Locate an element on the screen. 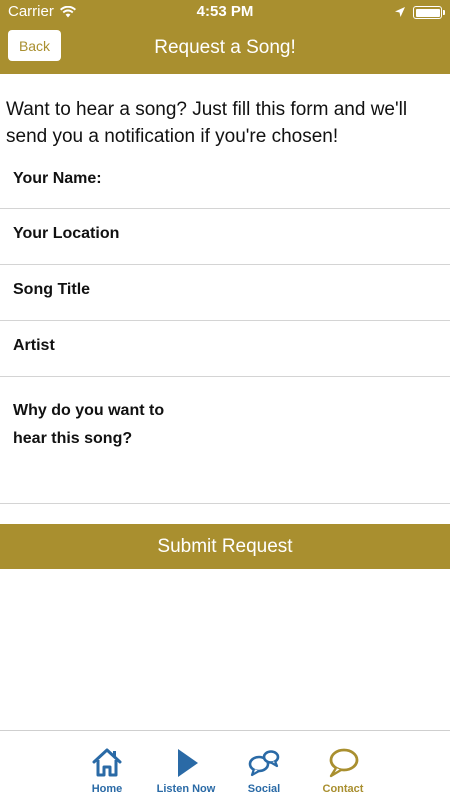 The height and width of the screenshot is (800, 450). tab-listen-now: Listen Now is located at coordinates (186, 765).